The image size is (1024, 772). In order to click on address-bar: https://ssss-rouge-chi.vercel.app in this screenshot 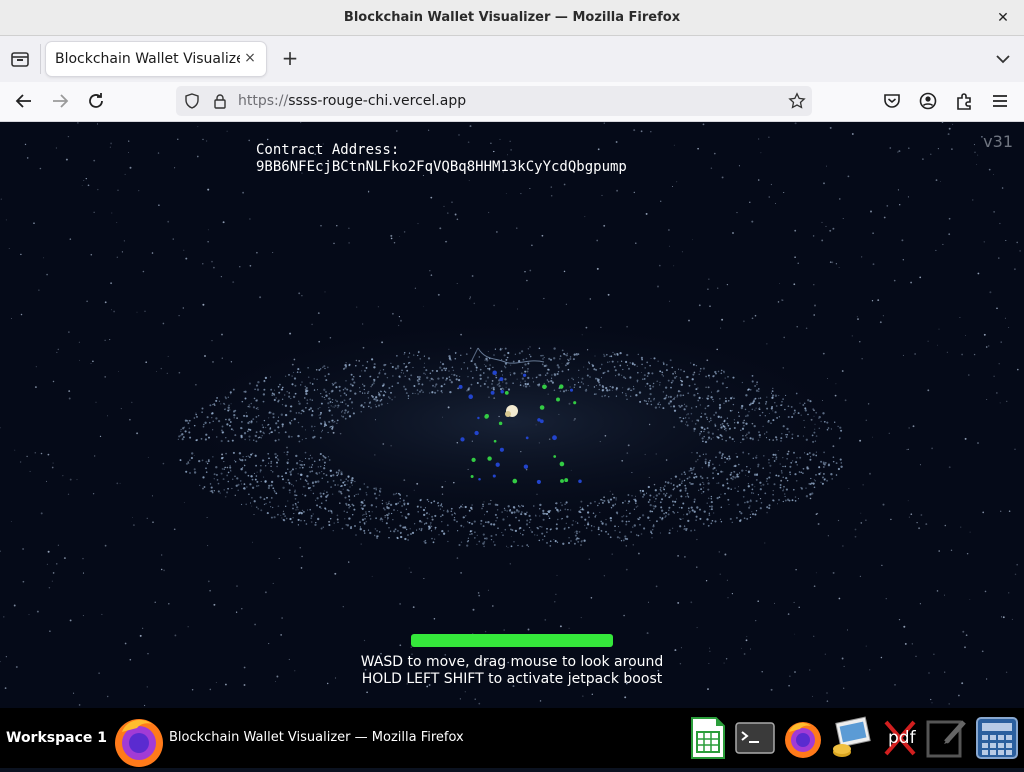, I will do `click(494, 101)`.